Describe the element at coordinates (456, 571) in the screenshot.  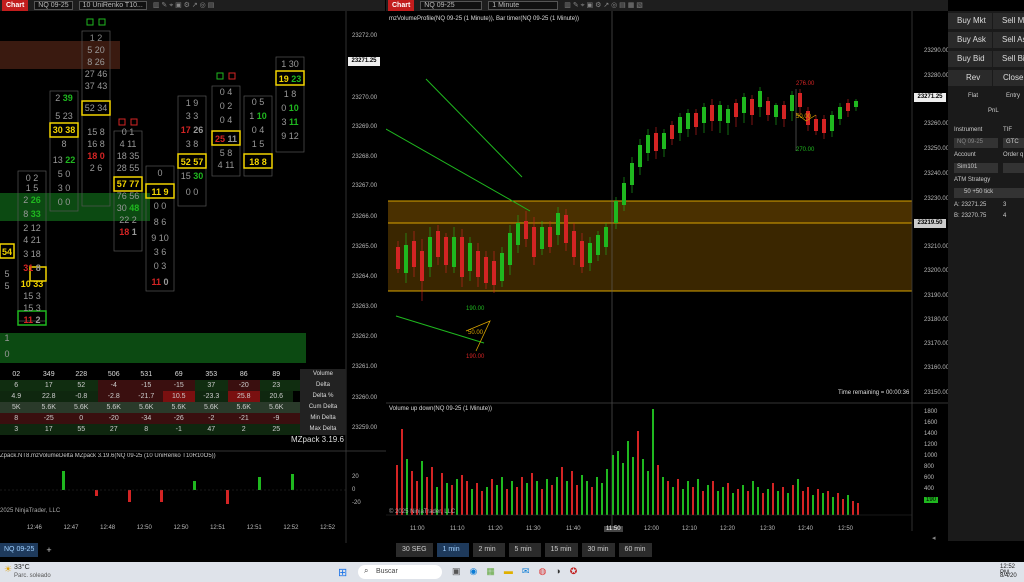
I see `taskview-icon: ▣` at that location.